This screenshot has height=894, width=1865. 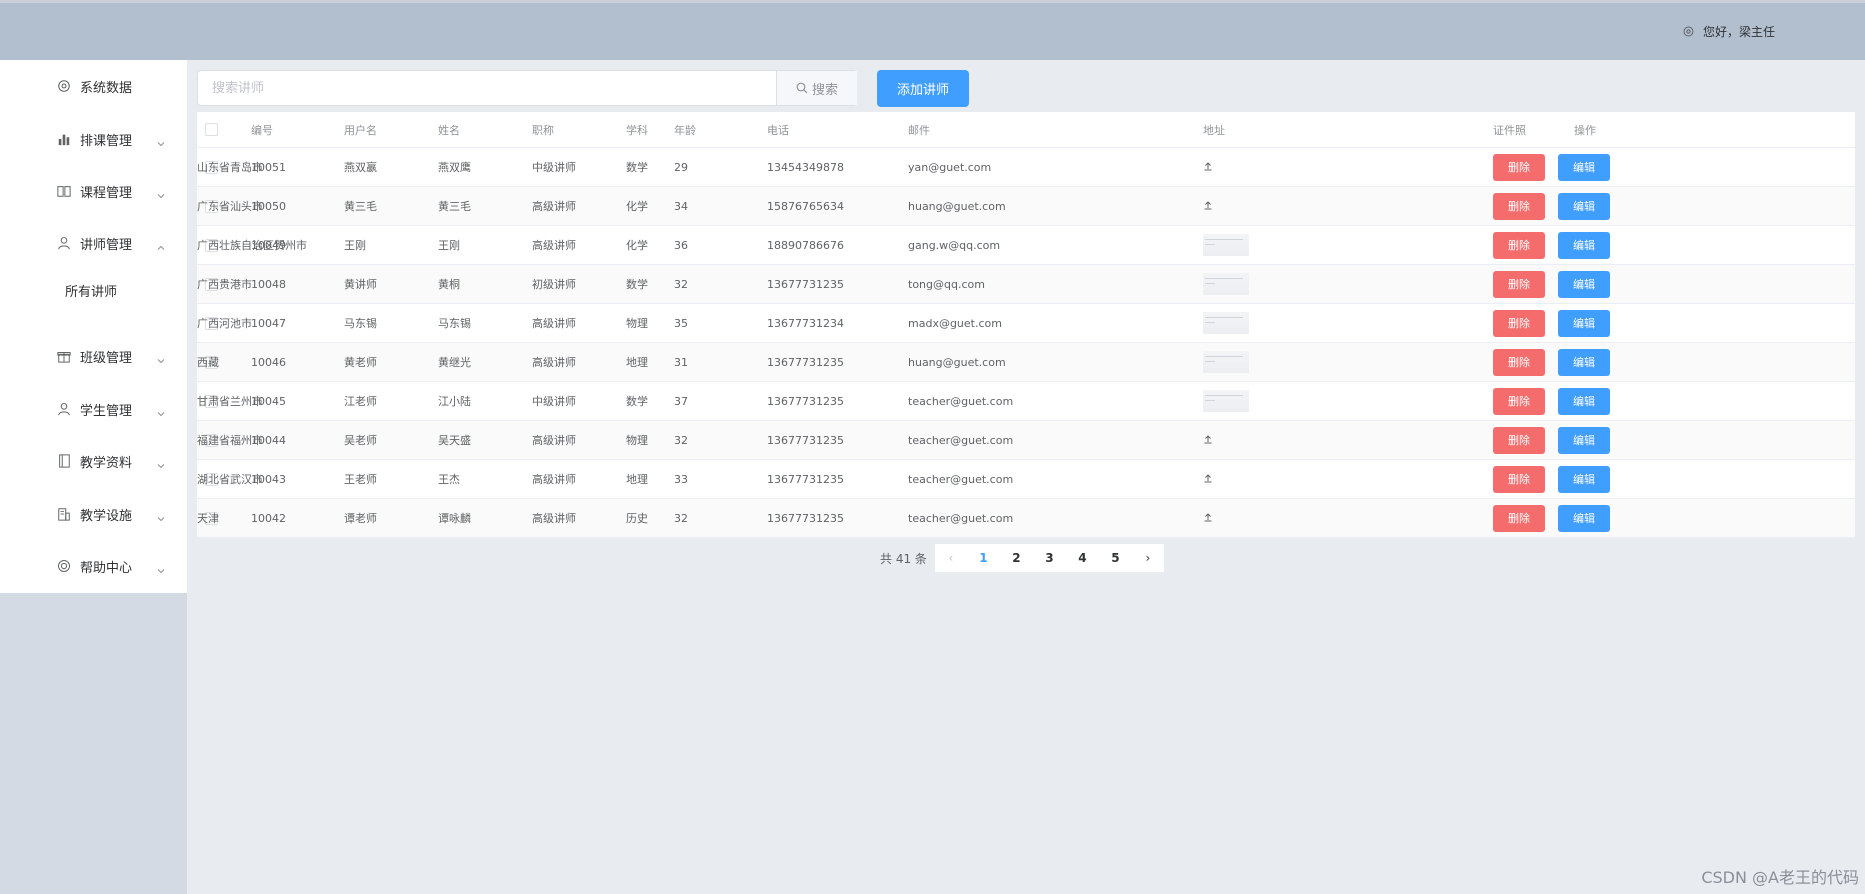 What do you see at coordinates (983, 558) in the screenshot?
I see `page-number: 1` at bounding box center [983, 558].